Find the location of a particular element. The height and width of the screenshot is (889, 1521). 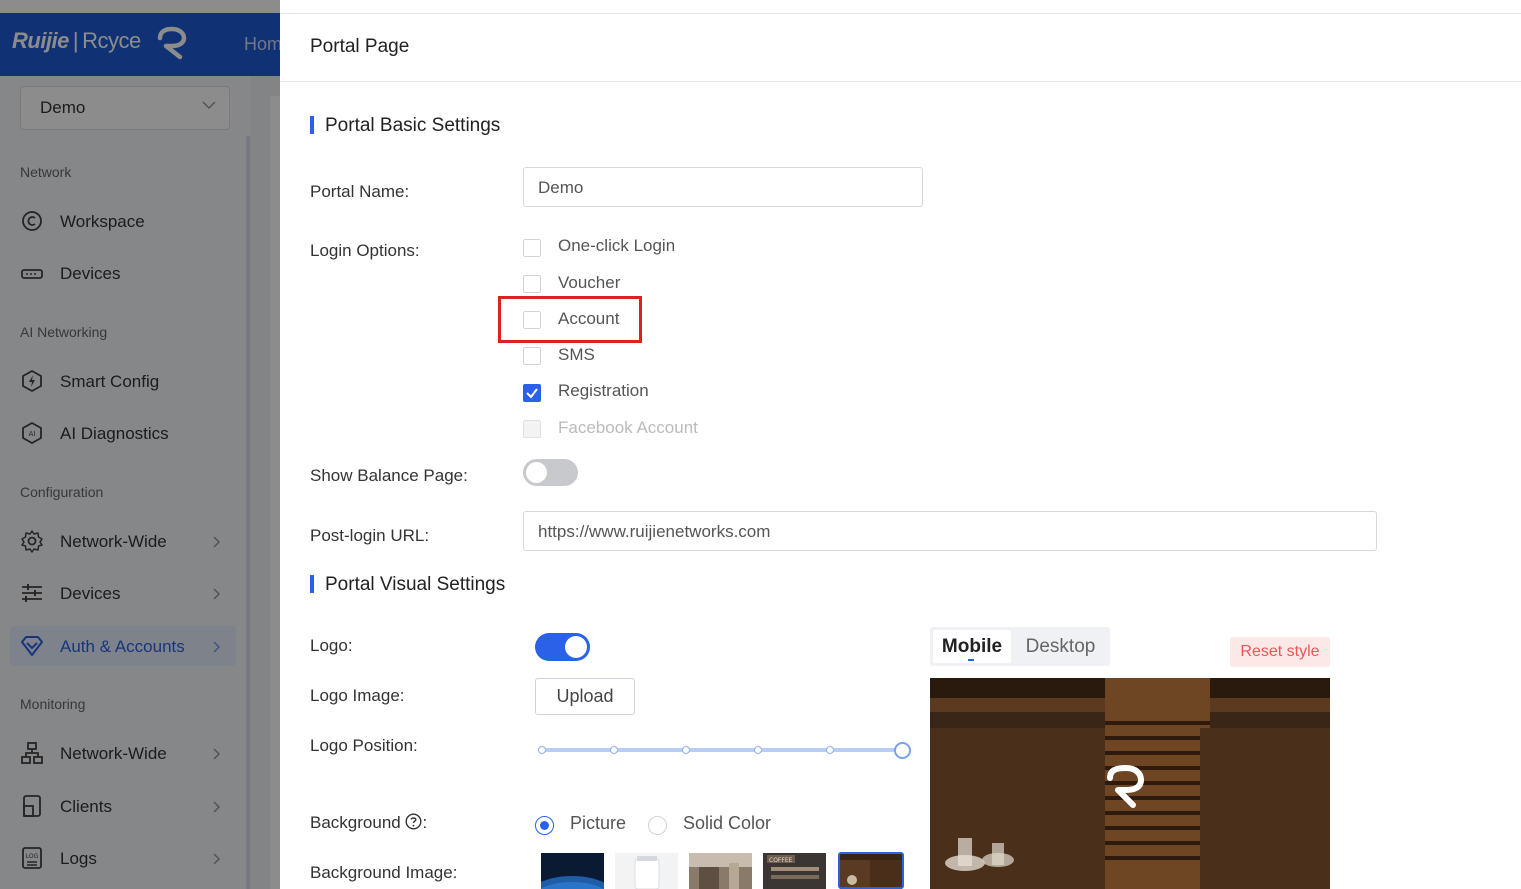

picture-label: Picture is located at coordinates (598, 823).